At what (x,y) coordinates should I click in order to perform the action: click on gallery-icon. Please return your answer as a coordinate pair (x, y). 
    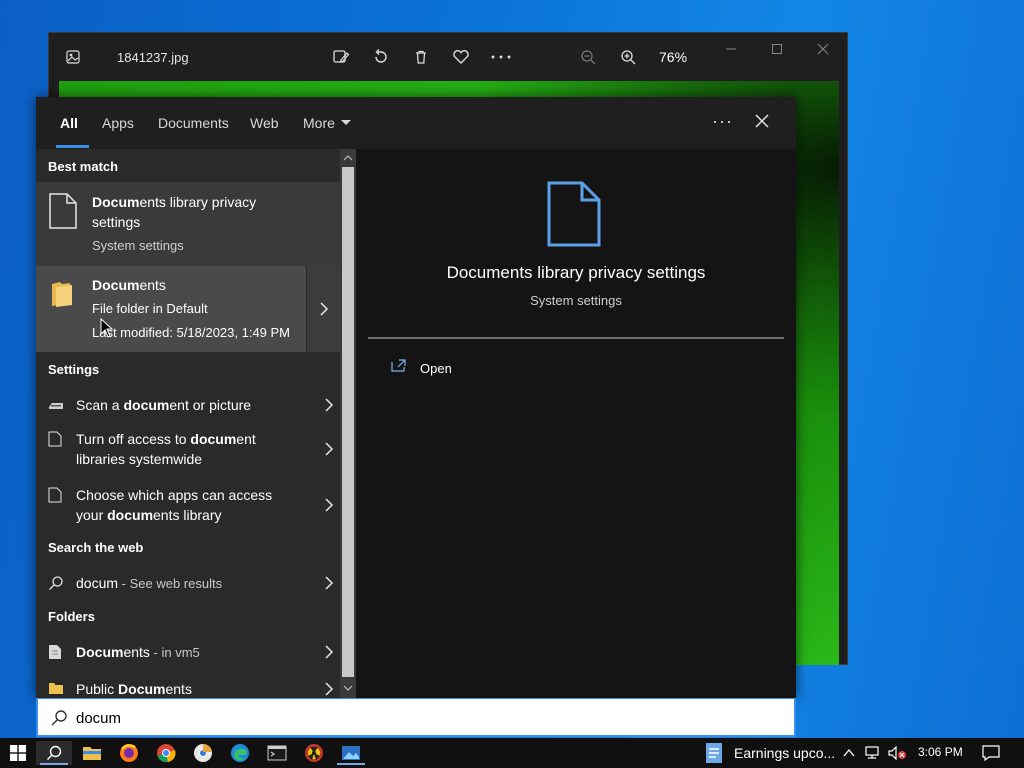
    Looking at the image, I should click on (73, 57).